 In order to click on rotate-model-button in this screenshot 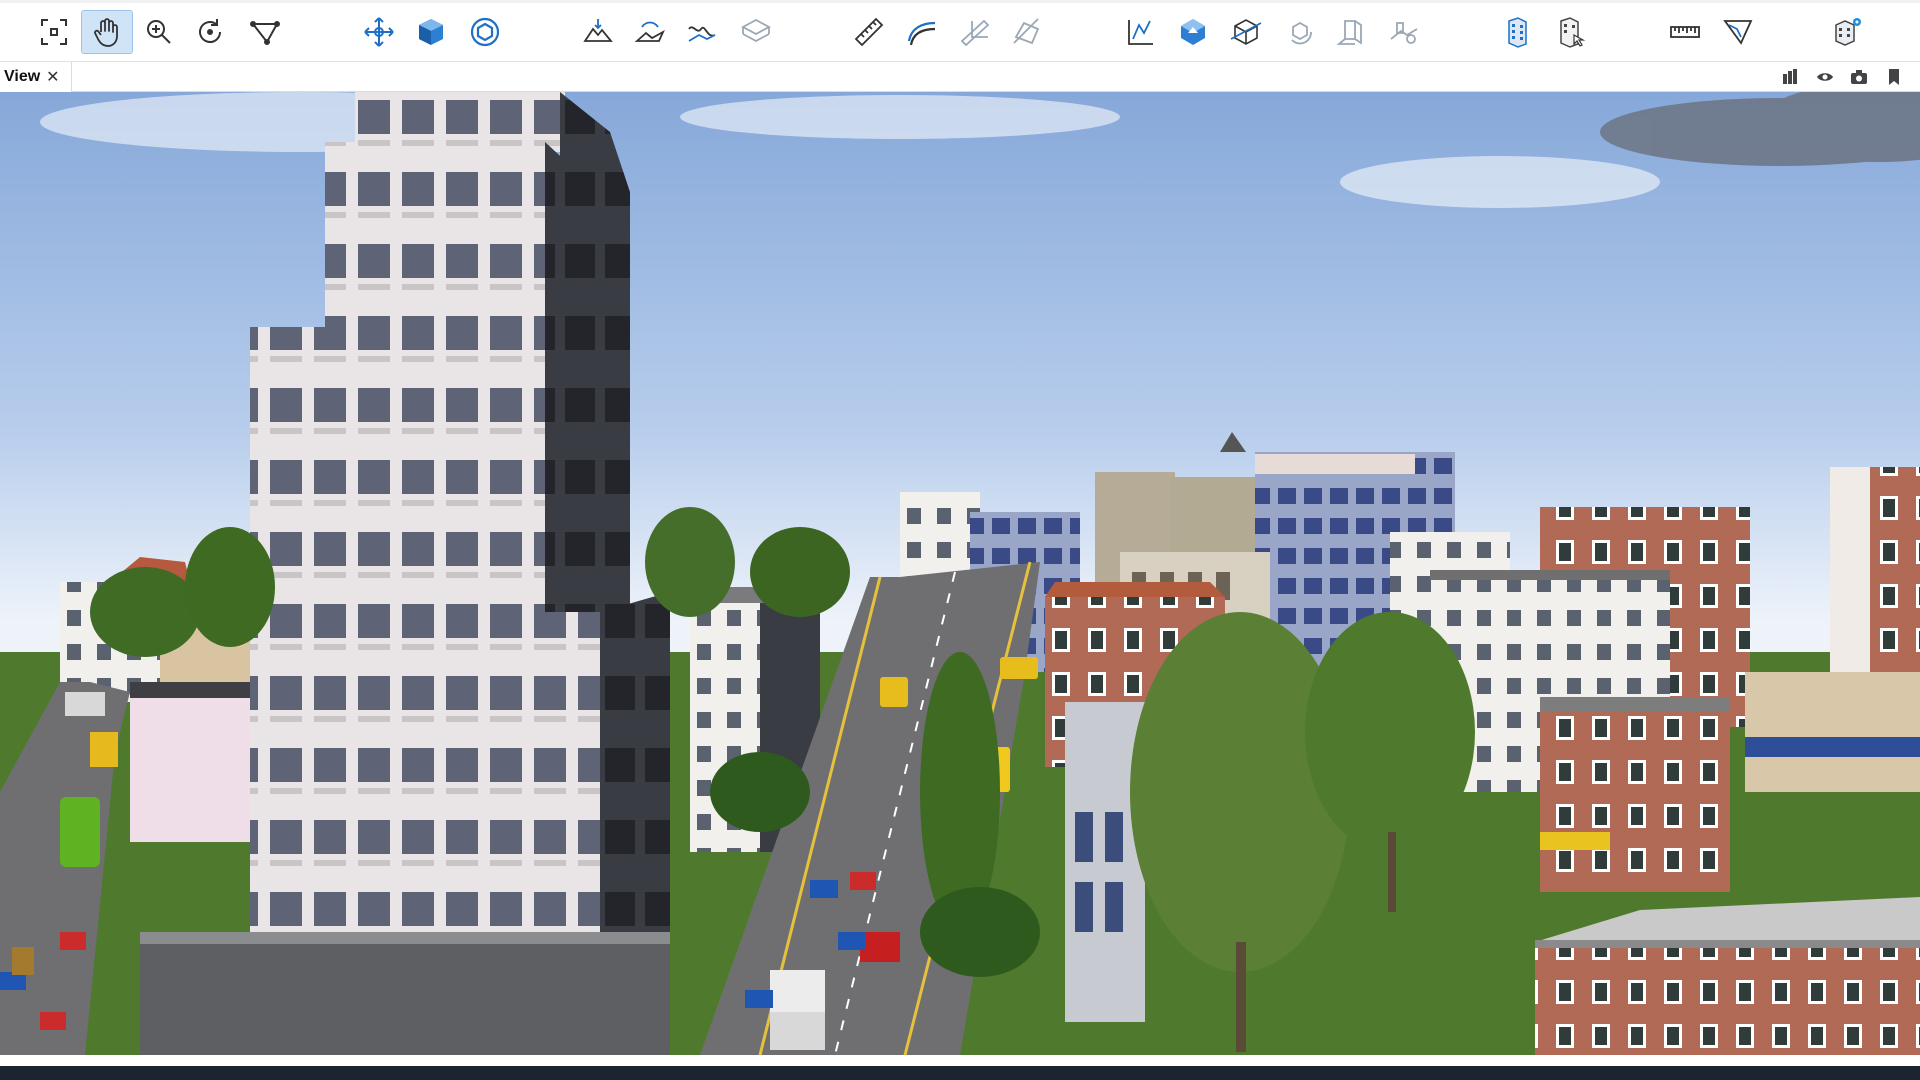, I will do `click(1300, 32)`.